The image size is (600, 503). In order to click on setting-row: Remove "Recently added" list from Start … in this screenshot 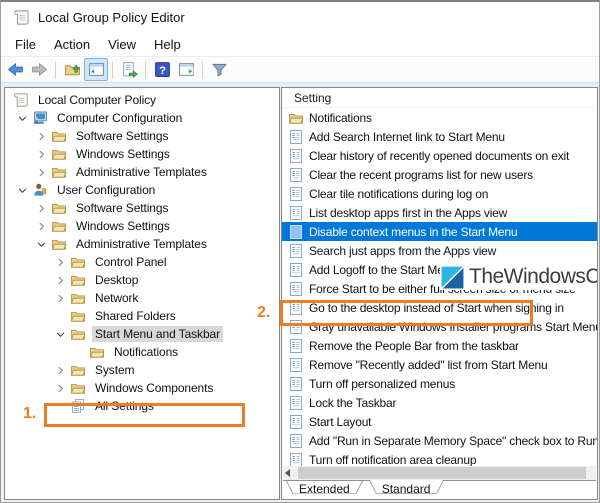, I will do `click(439, 364)`.